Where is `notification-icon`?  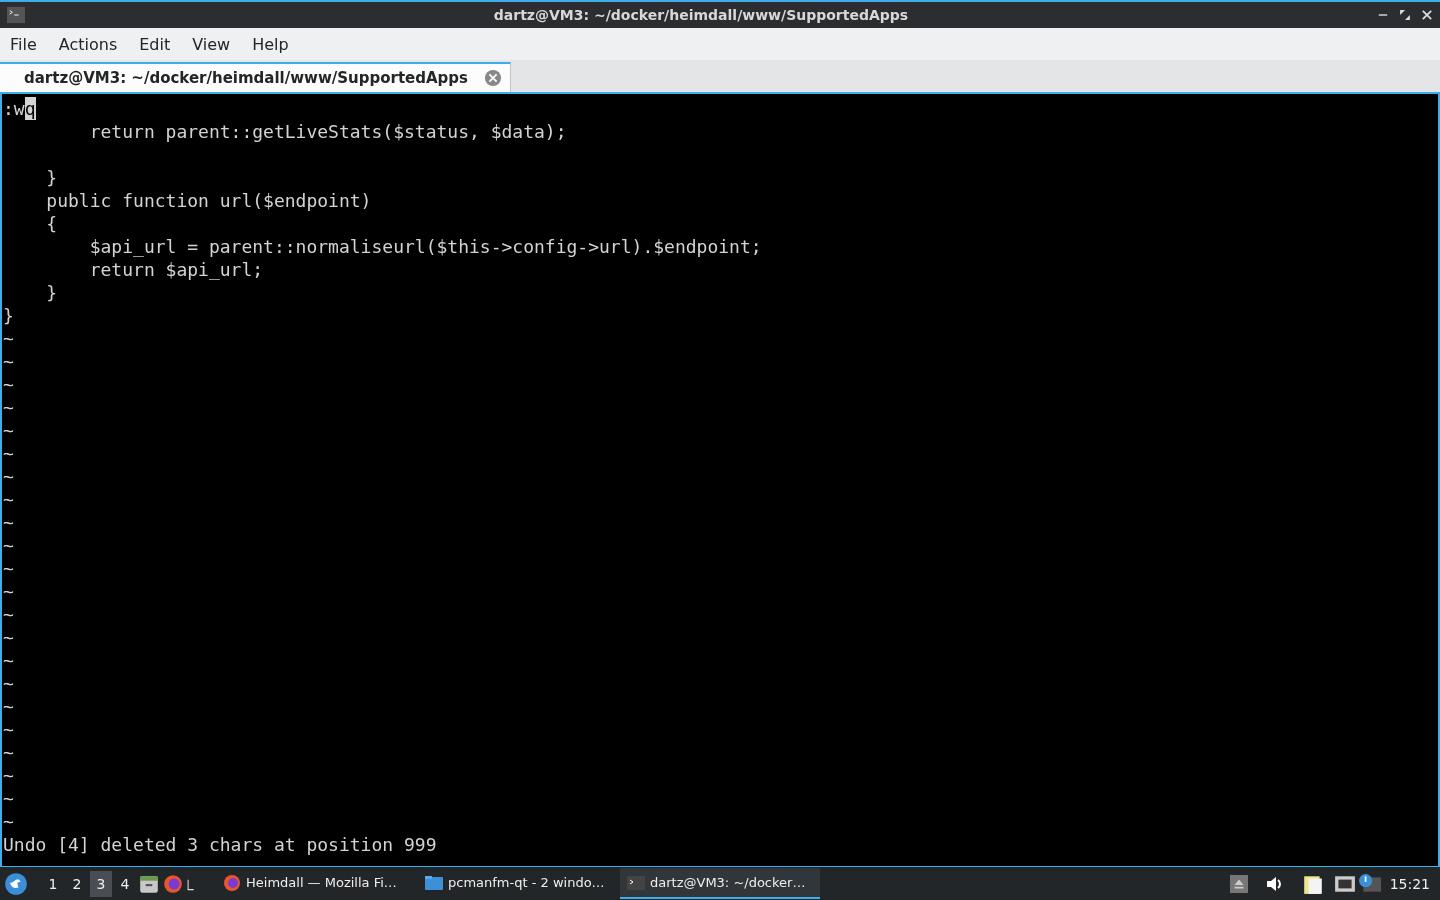
notification-icon is located at coordinates (1369, 883).